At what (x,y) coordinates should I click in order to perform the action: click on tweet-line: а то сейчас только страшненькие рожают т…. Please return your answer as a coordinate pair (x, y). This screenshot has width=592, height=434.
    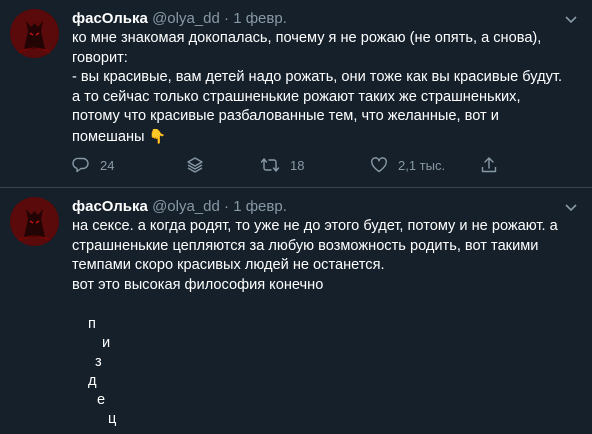
    Looking at the image, I should click on (296, 96).